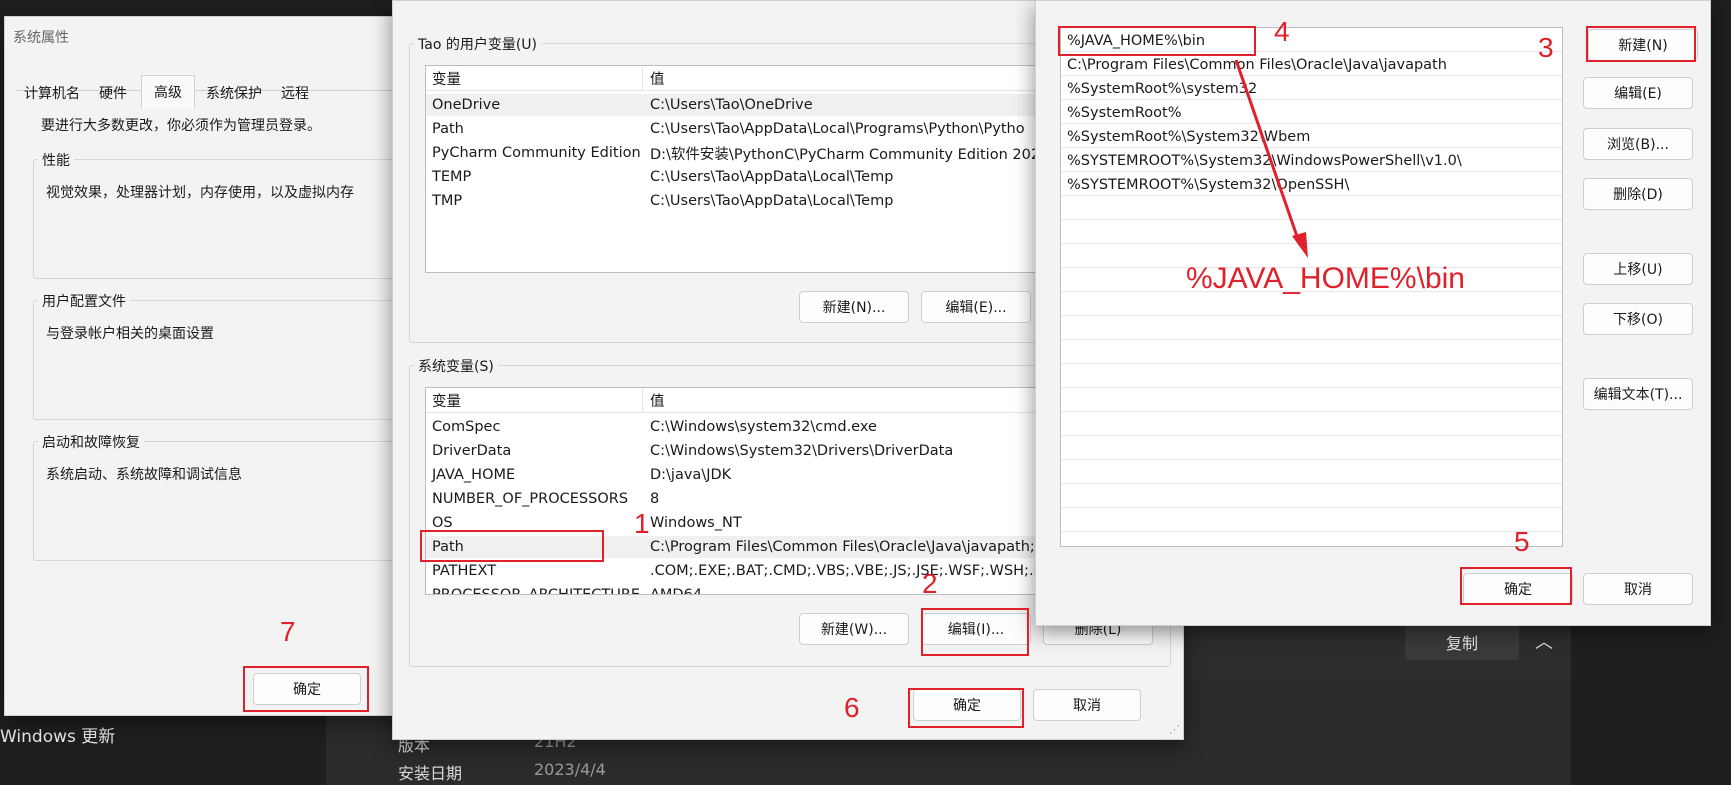 The width and height of the screenshot is (1731, 785). What do you see at coordinates (1325, 278) in the screenshot?
I see `callout-text: %JAVA_HOME%\bin` at bounding box center [1325, 278].